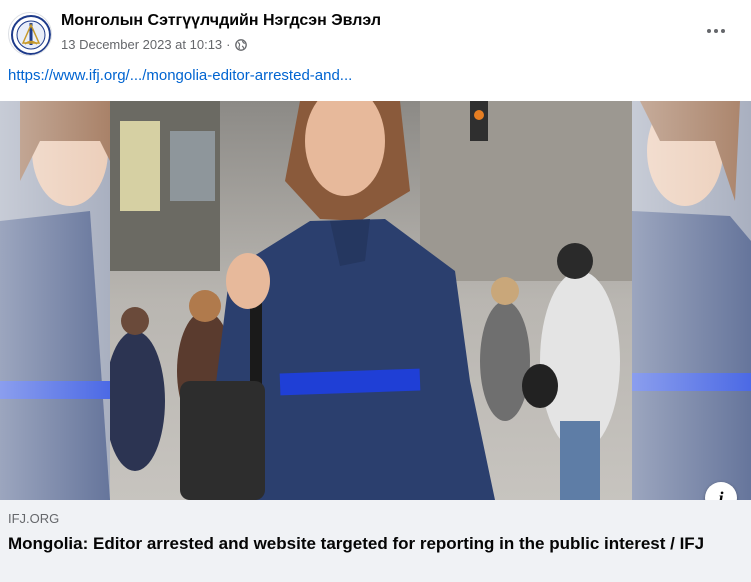 Image resolution: width=751 pixels, height=582 pixels. Describe the element at coordinates (709, 31) in the screenshot. I see `more-options-icon` at that location.